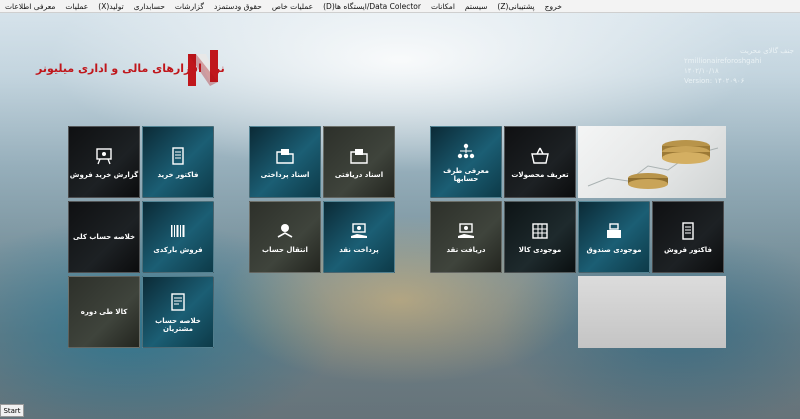 The height and width of the screenshot is (419, 800). I want to click on tile-mojodi-kala: موجودی کالا, so click(540, 237).